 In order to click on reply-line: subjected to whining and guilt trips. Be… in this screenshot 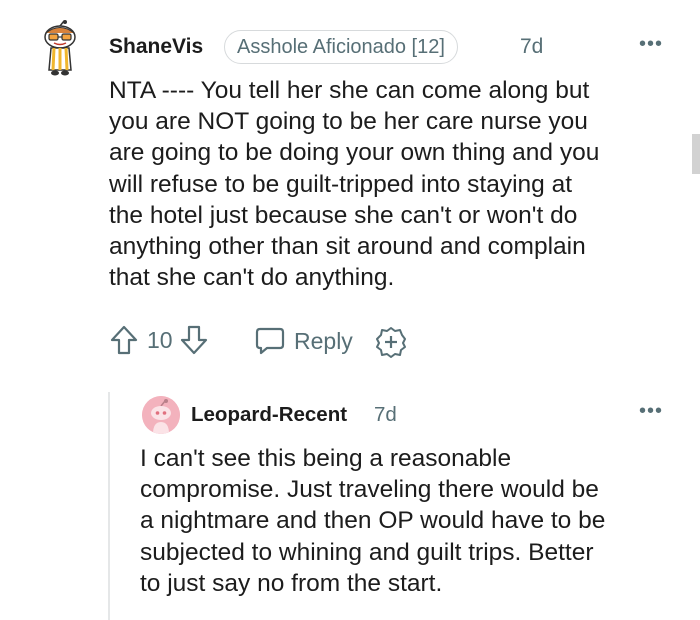, I will do `click(367, 552)`.